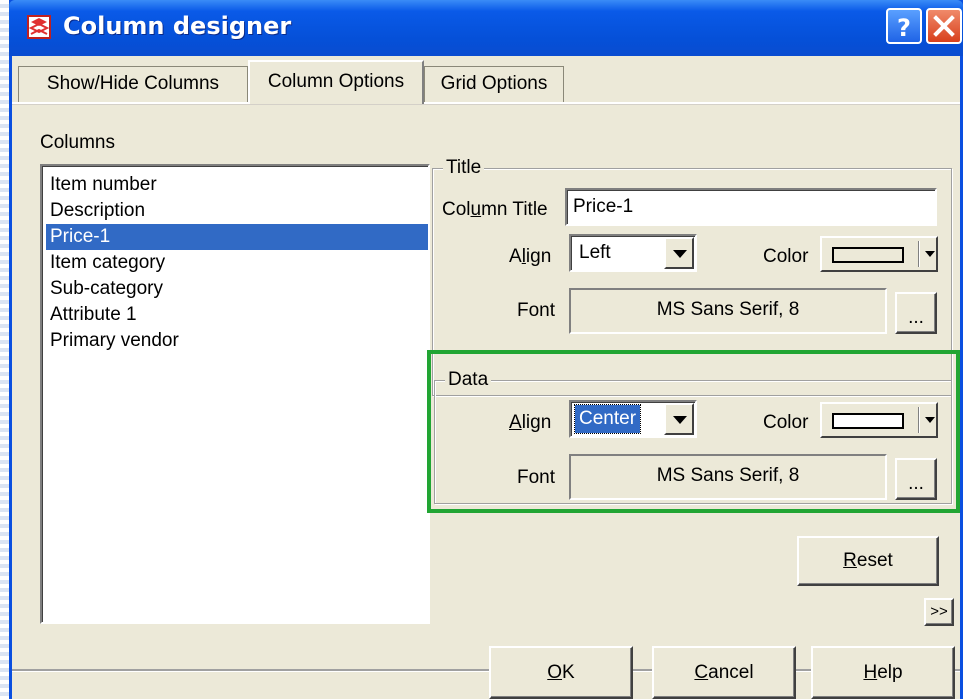  I want to click on title-align-value: Left, so click(595, 252).